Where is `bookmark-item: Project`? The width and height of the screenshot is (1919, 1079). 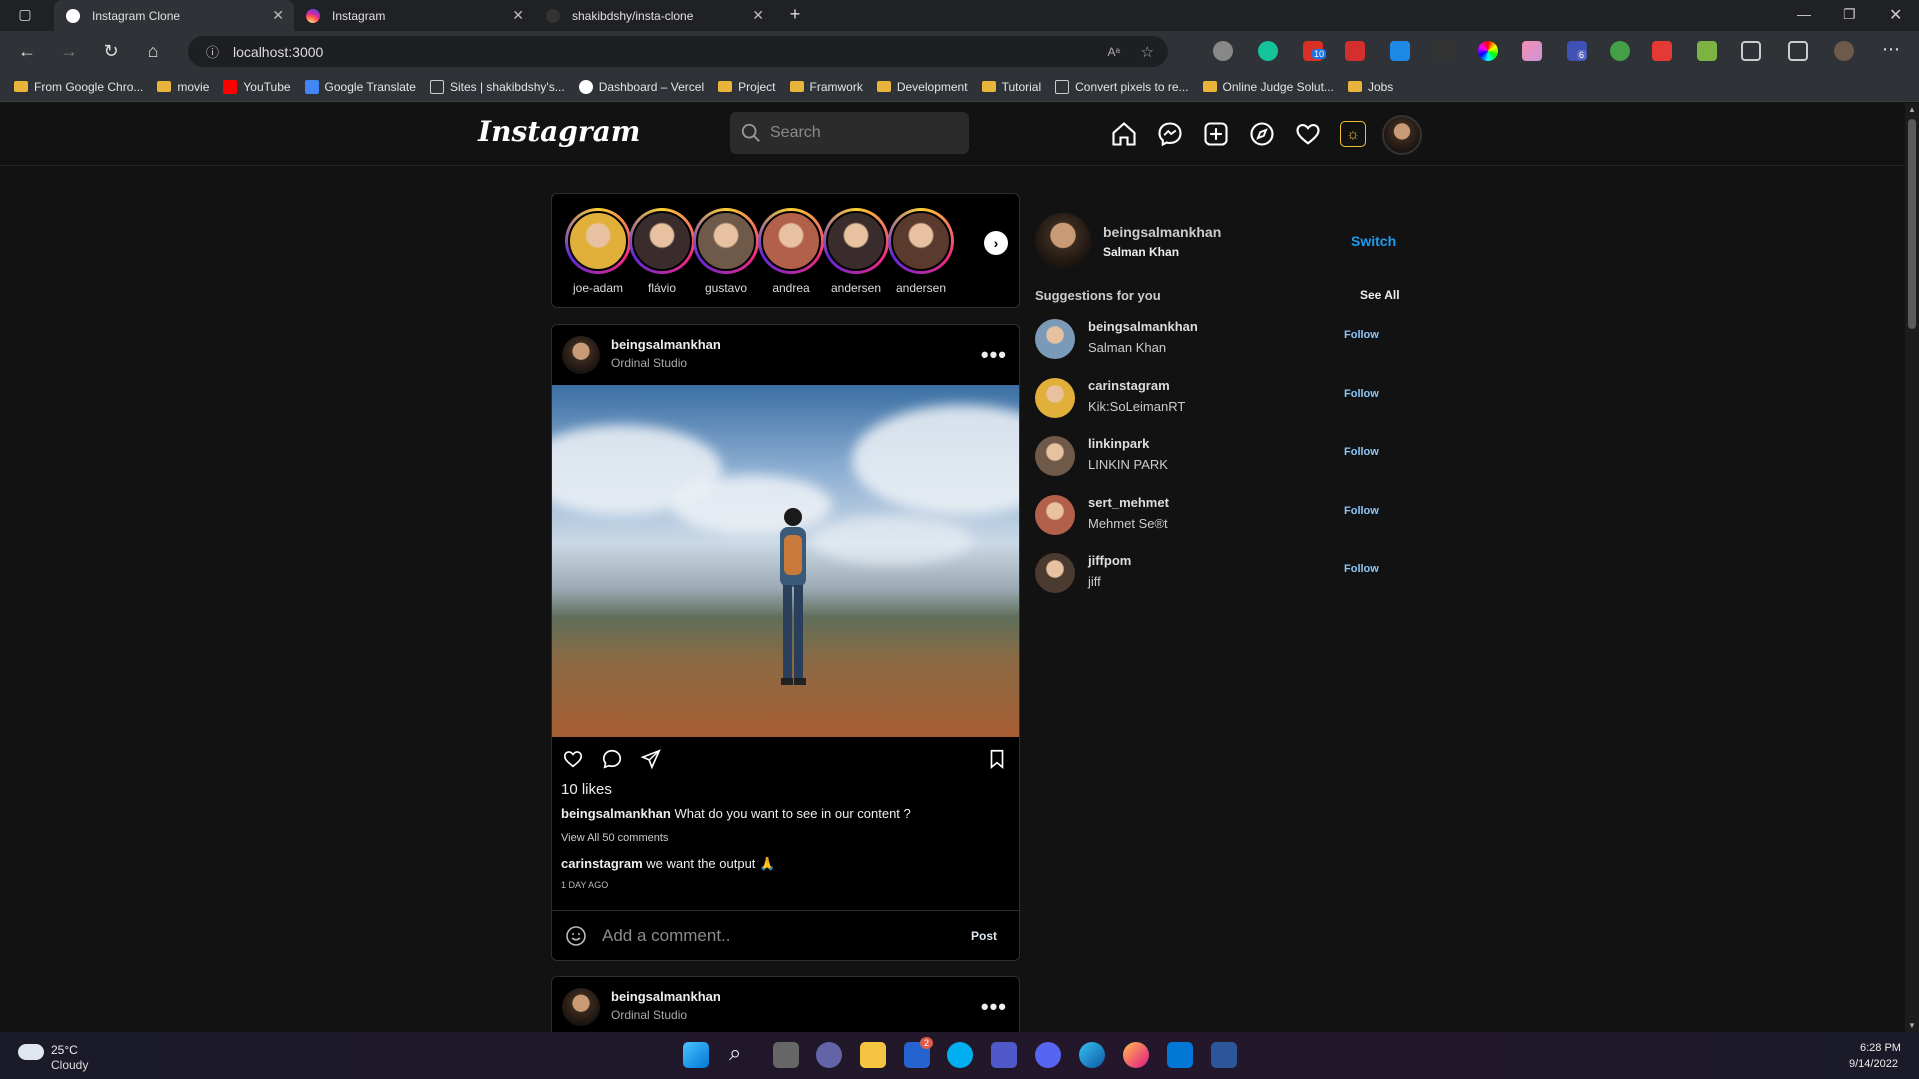
bookmark-item: Project is located at coordinates (747, 87).